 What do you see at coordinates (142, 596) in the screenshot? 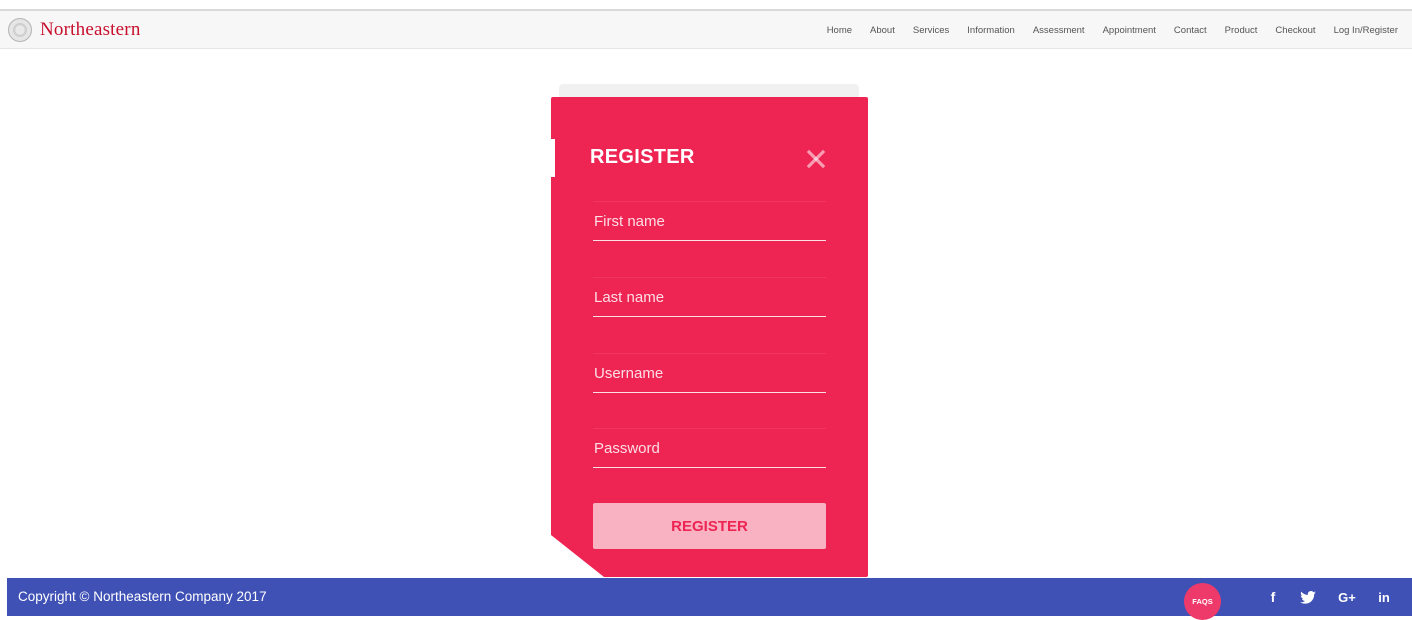
I see `copyright-text: Copyright © Northeastern Company 2017` at bounding box center [142, 596].